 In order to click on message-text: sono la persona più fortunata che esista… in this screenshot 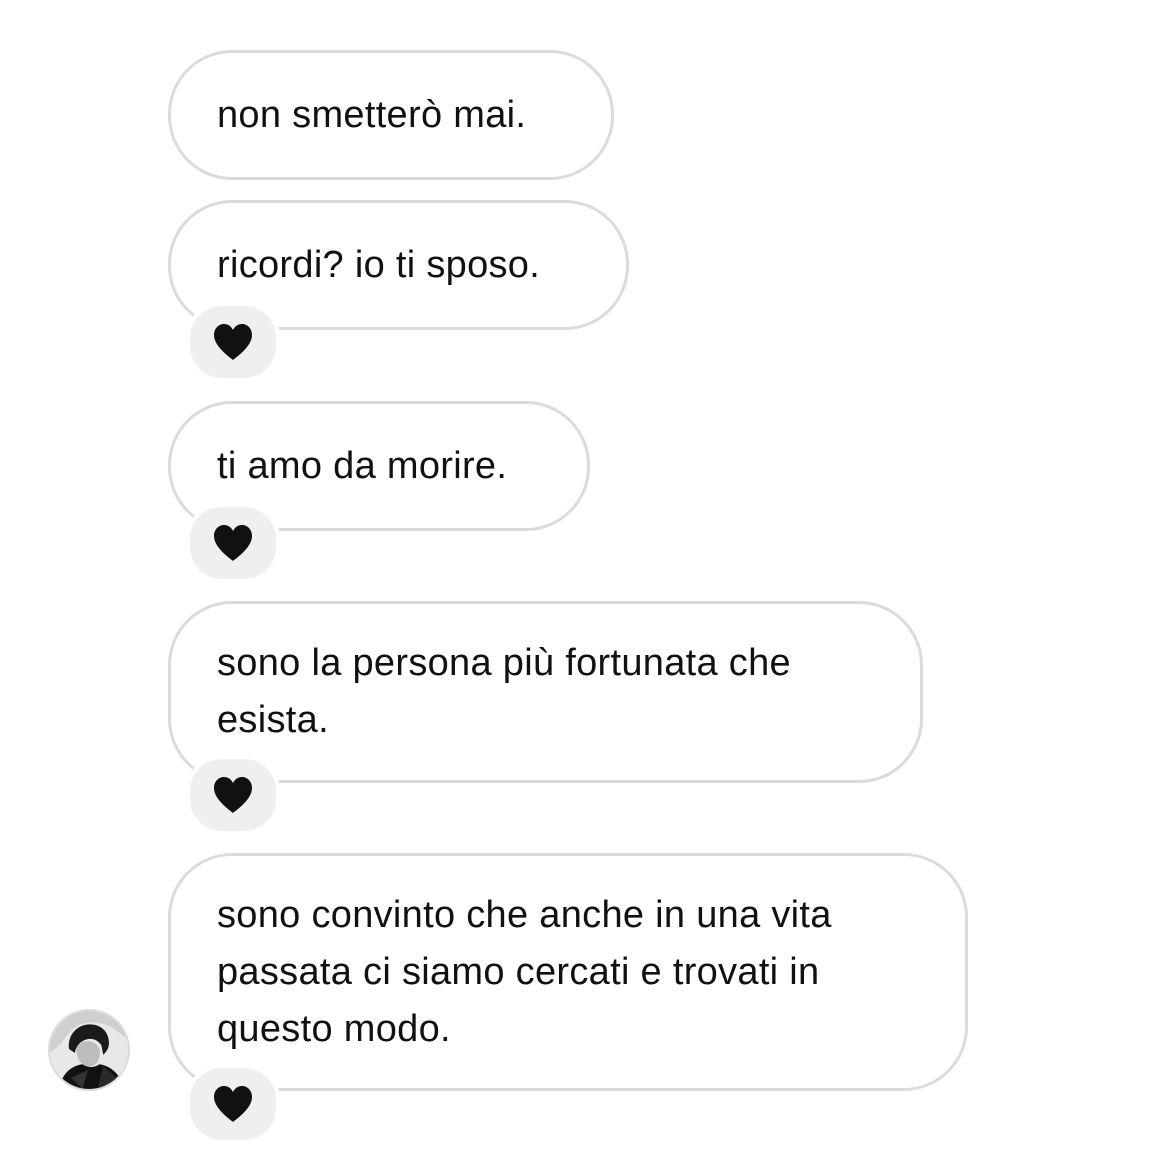, I will do `click(504, 691)`.